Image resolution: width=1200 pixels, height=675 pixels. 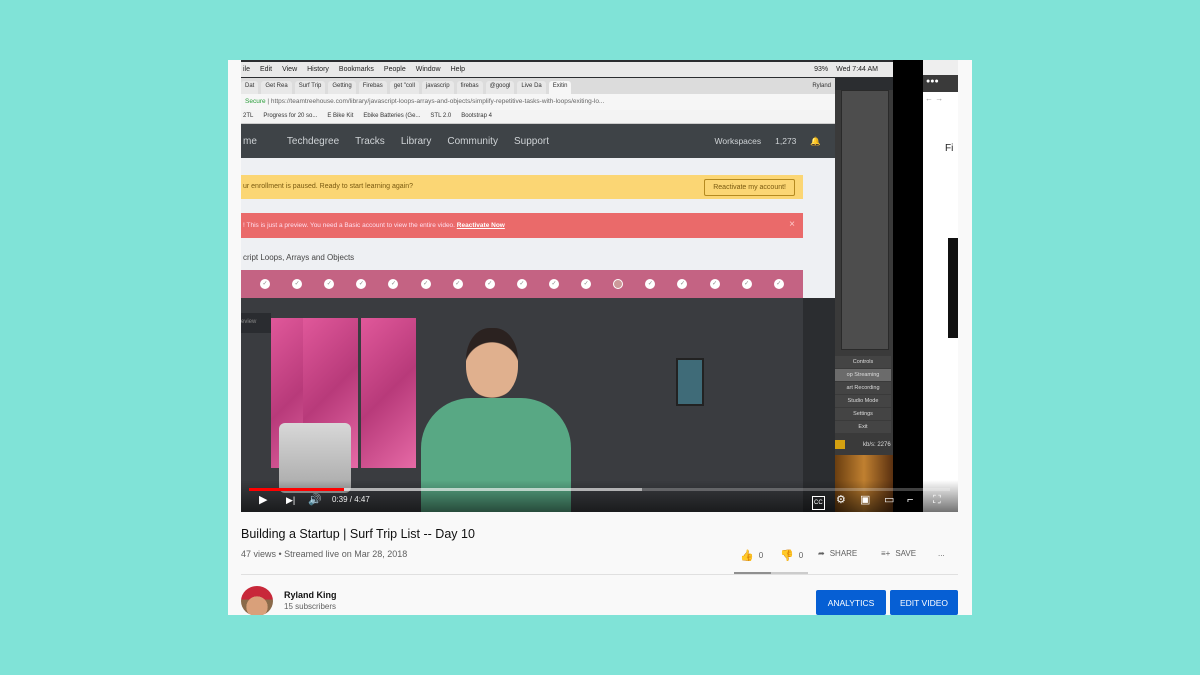 I want to click on preview-label: eview, so click(x=256, y=323).